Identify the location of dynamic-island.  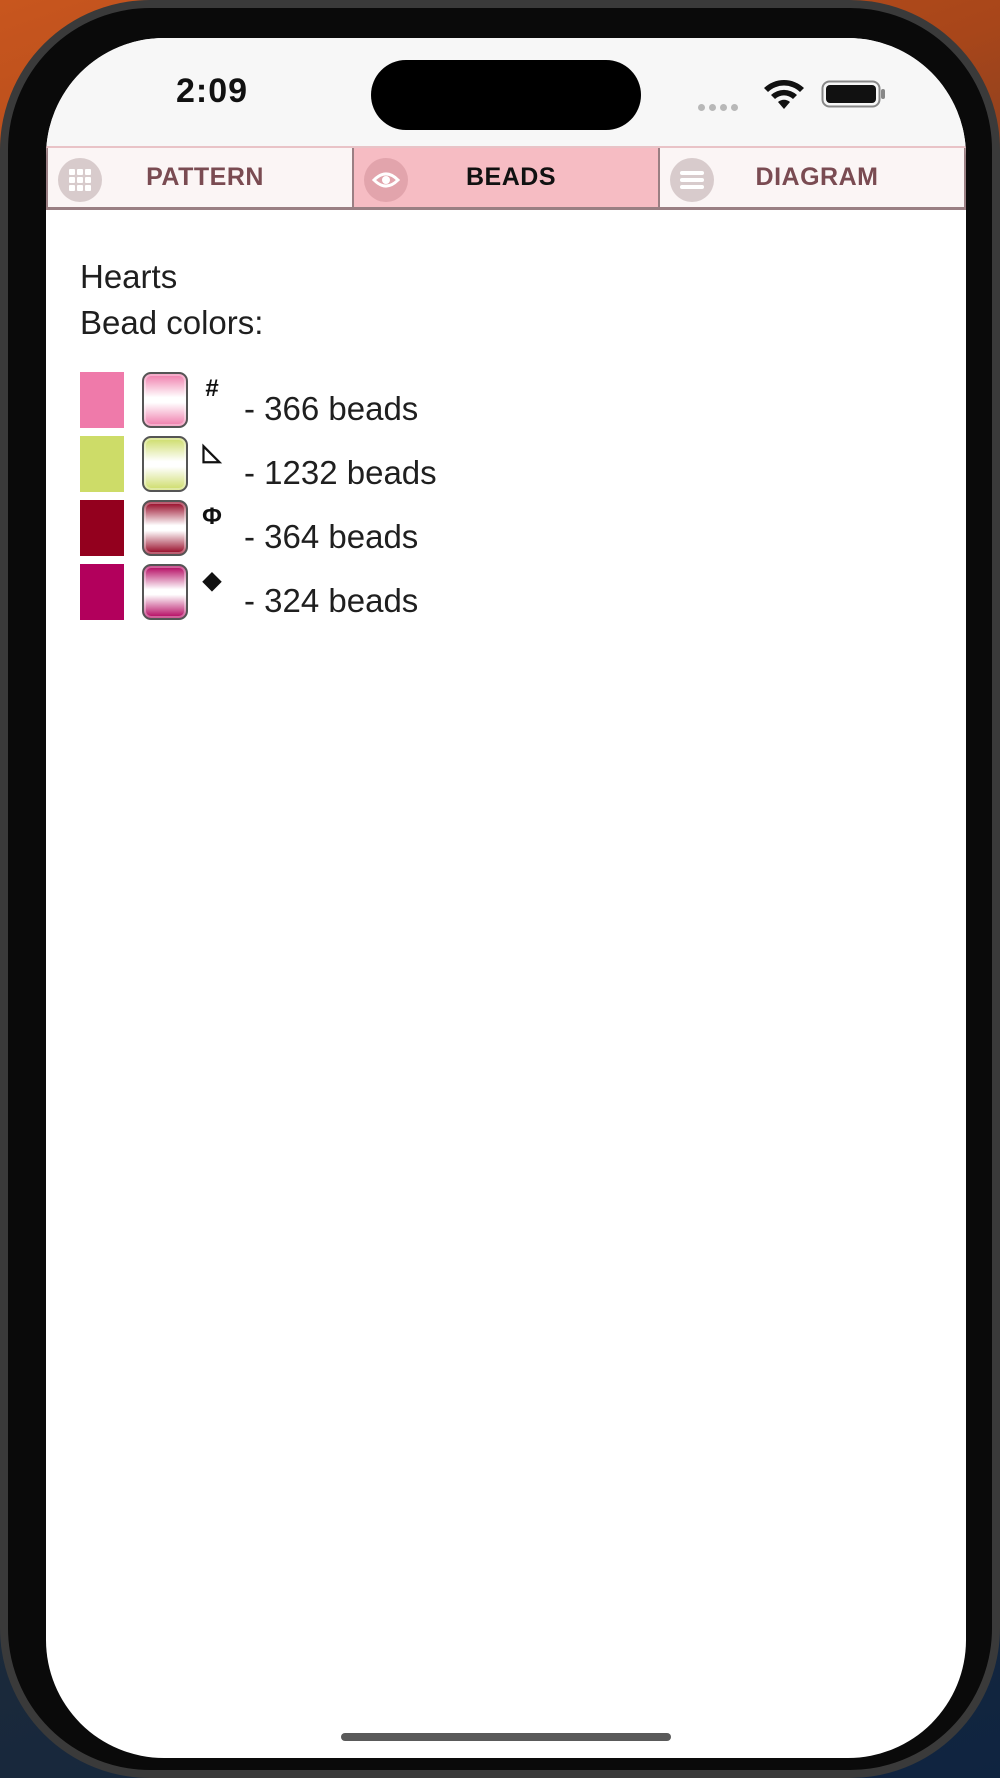
(506, 95).